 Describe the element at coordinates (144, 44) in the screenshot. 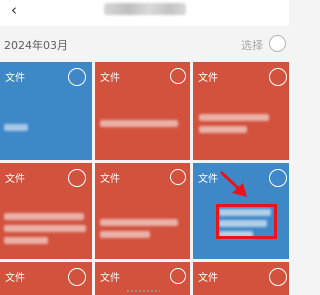

I see `date-group-header: 2024年03月 选择` at that location.